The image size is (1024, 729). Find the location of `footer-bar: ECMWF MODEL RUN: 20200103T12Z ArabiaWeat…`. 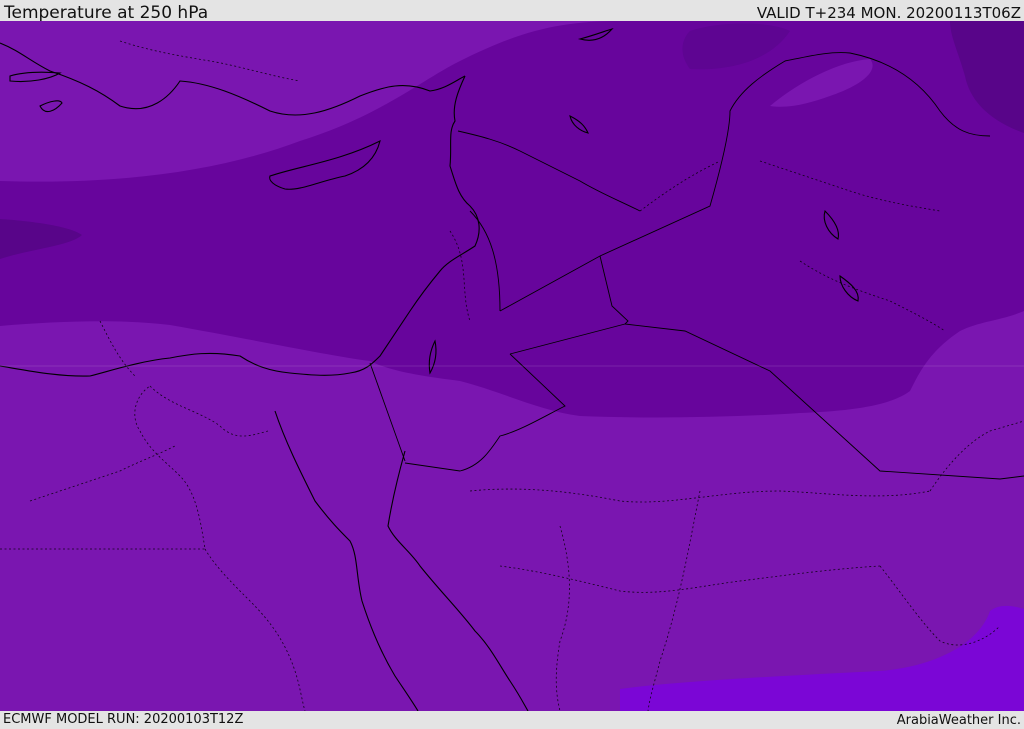

footer-bar: ECMWF MODEL RUN: 20200103T12Z ArabiaWeat… is located at coordinates (512, 720).